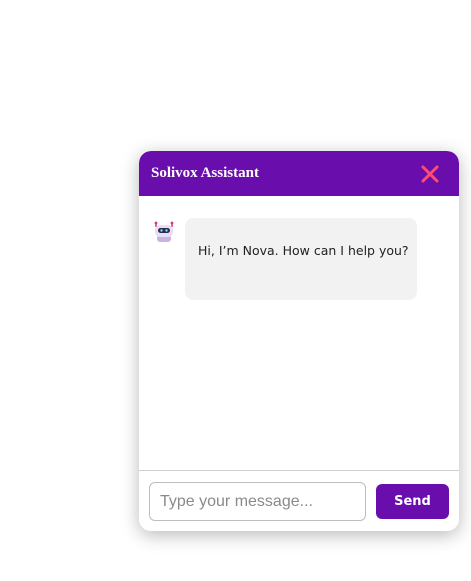  What do you see at coordinates (164, 232) in the screenshot?
I see `robot-icon` at bounding box center [164, 232].